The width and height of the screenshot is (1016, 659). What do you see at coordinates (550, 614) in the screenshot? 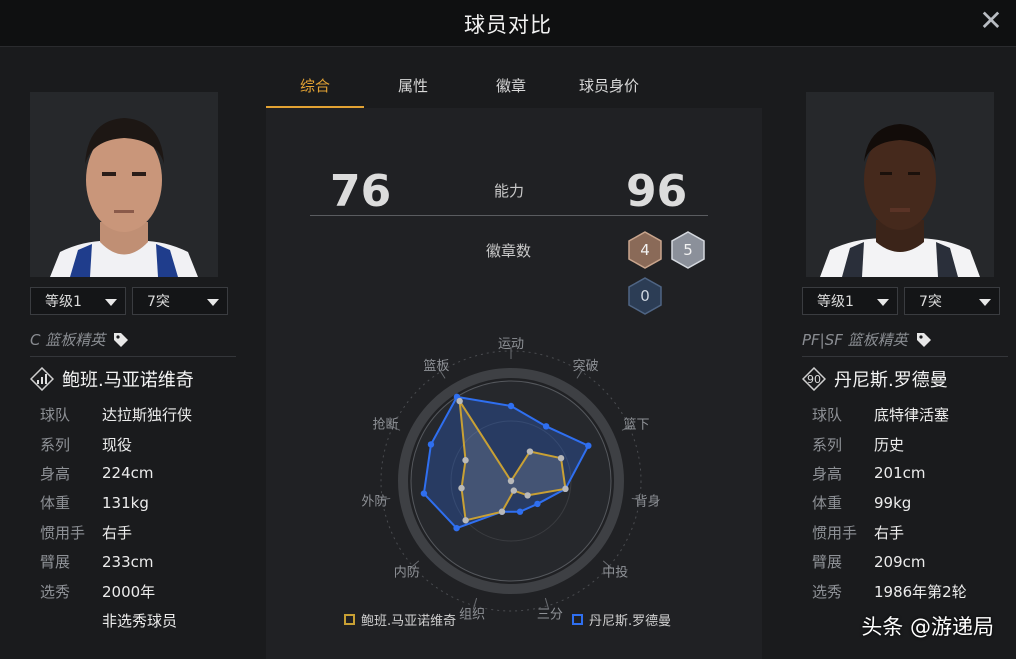
I see `radar-axis-label: 三分` at bounding box center [550, 614].